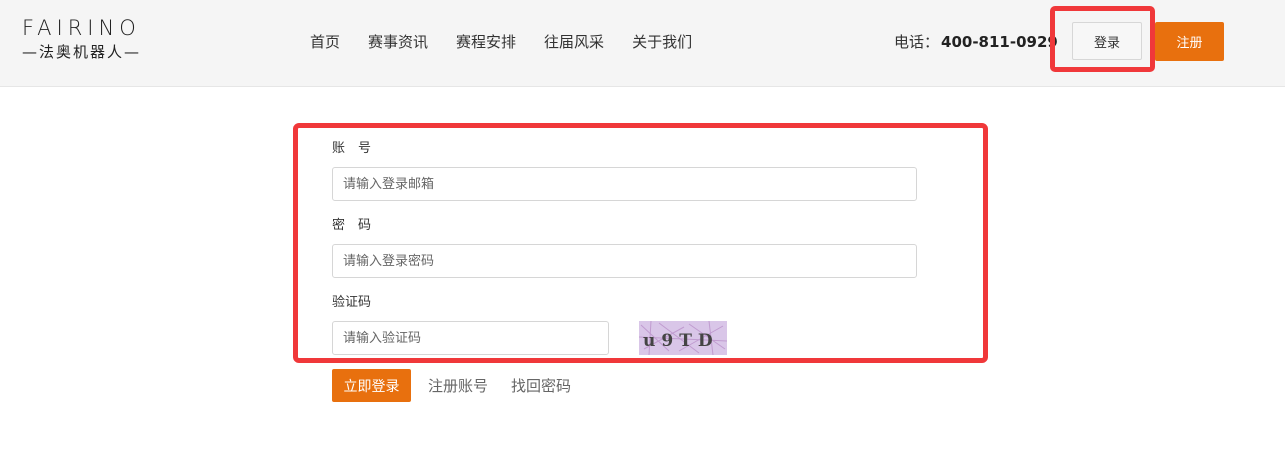 This screenshot has height=465, width=1285. Describe the element at coordinates (662, 42) in the screenshot. I see `nav-item-about: 关于我们` at that location.